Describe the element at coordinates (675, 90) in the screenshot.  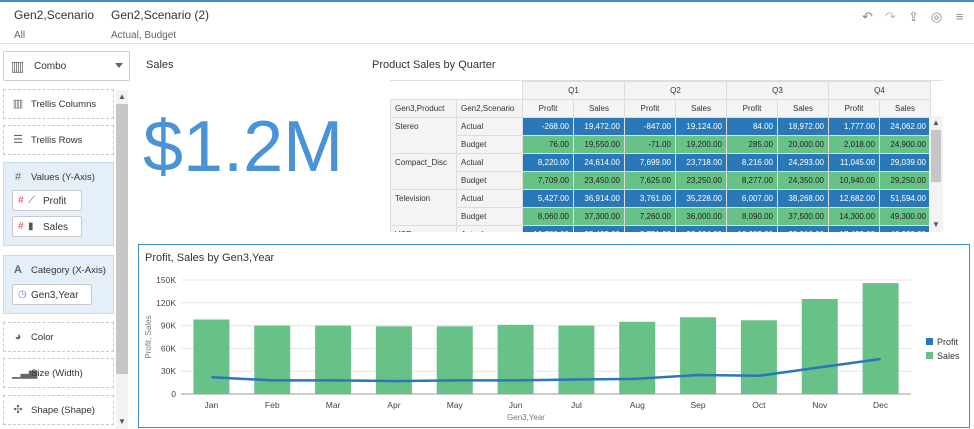
I see `quarter-header: Q2` at that location.